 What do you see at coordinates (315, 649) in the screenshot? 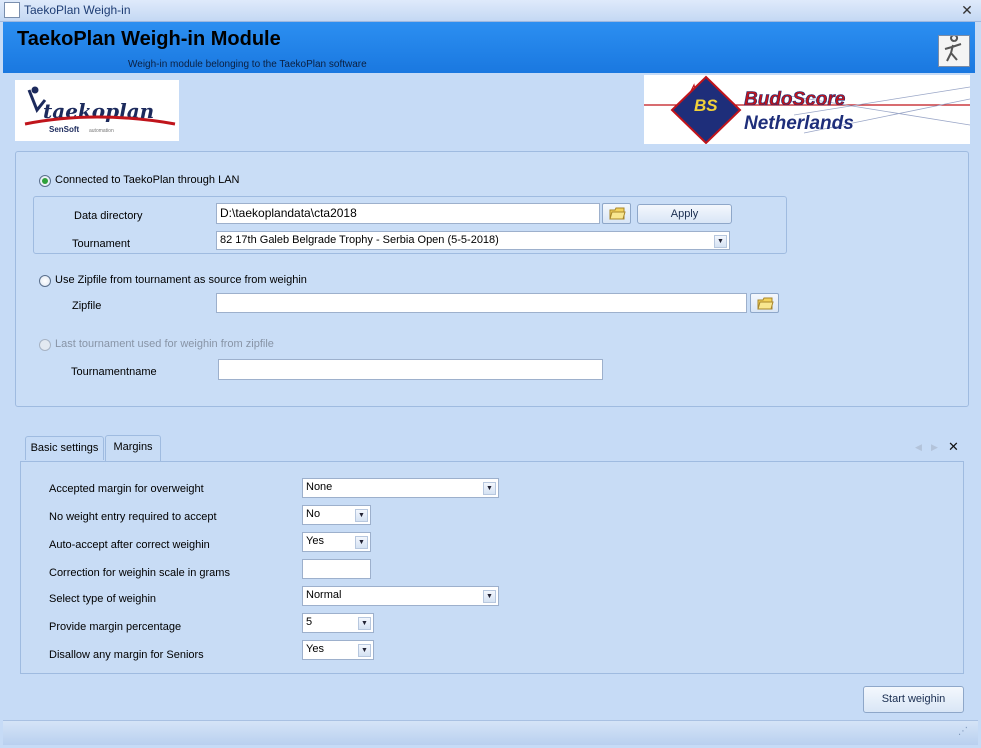
I see `seniors-margin-value: Yes` at bounding box center [315, 649].